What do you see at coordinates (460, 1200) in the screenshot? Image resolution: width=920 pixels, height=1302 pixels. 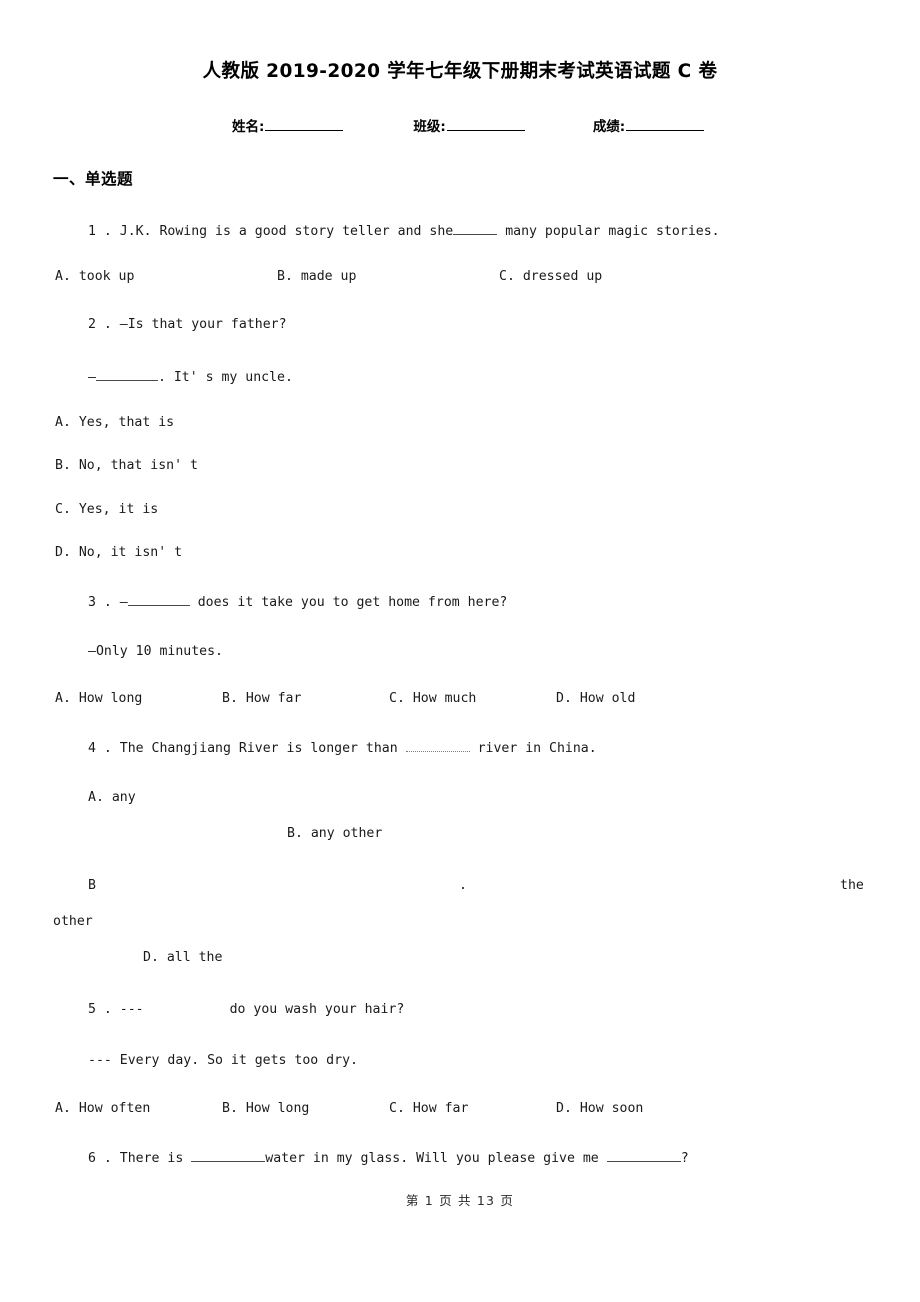 I see `page-footer: 第 1 页 共 13 页` at bounding box center [460, 1200].